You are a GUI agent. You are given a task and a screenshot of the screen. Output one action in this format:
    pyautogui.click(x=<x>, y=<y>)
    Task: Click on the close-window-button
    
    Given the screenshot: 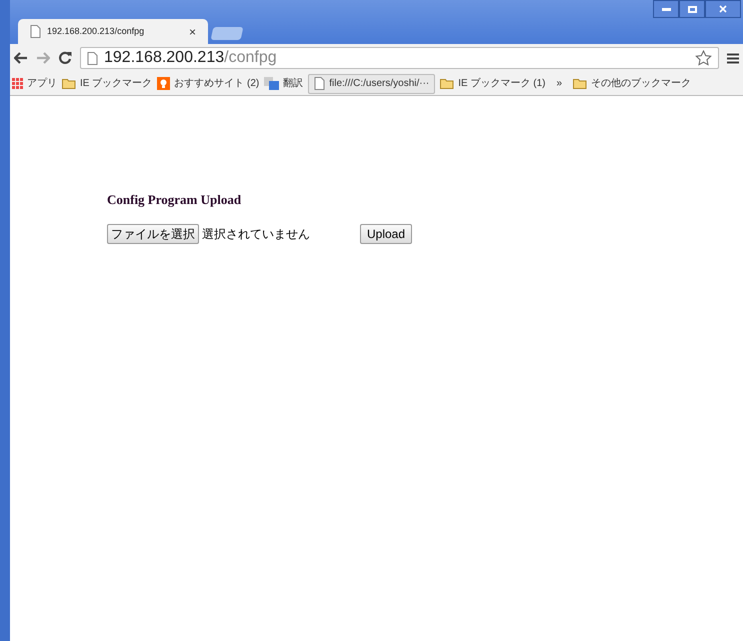 What is the action you would take?
    pyautogui.click(x=723, y=9)
    